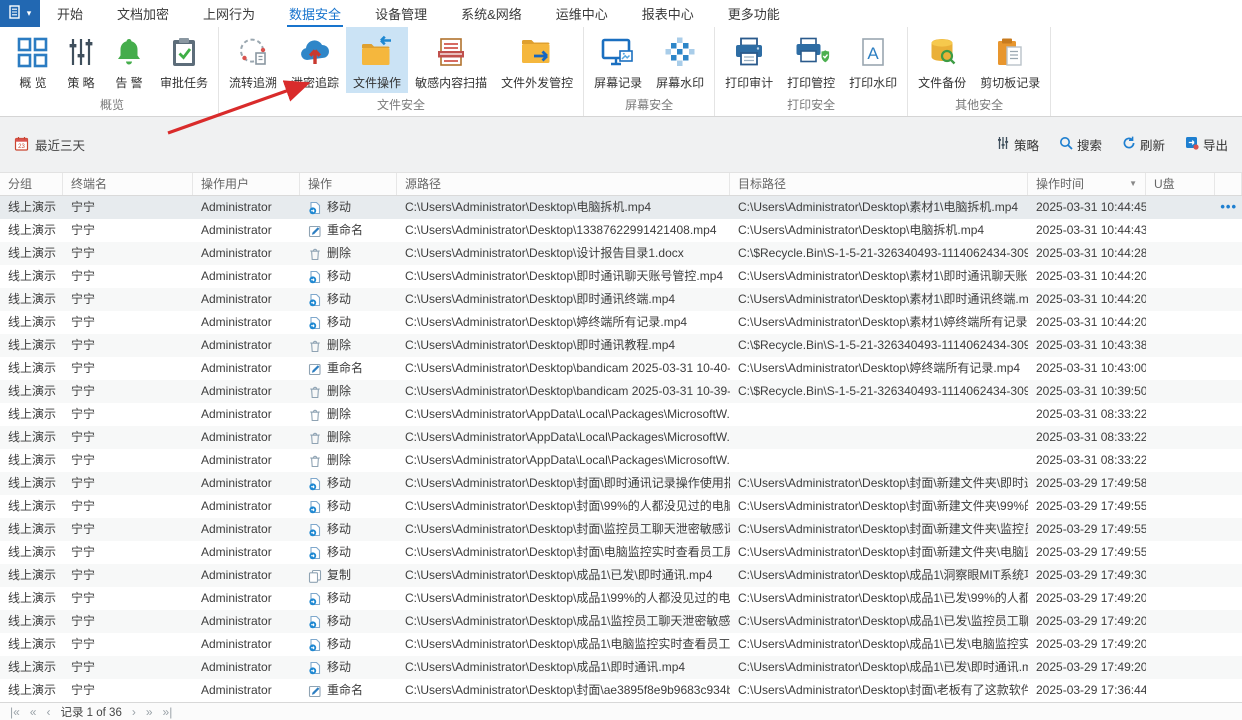 Image resolution: width=1242 pixels, height=720 pixels. Describe the element at coordinates (1133, 184) in the screenshot. I see `sort-descending-icon: ▼` at that location.